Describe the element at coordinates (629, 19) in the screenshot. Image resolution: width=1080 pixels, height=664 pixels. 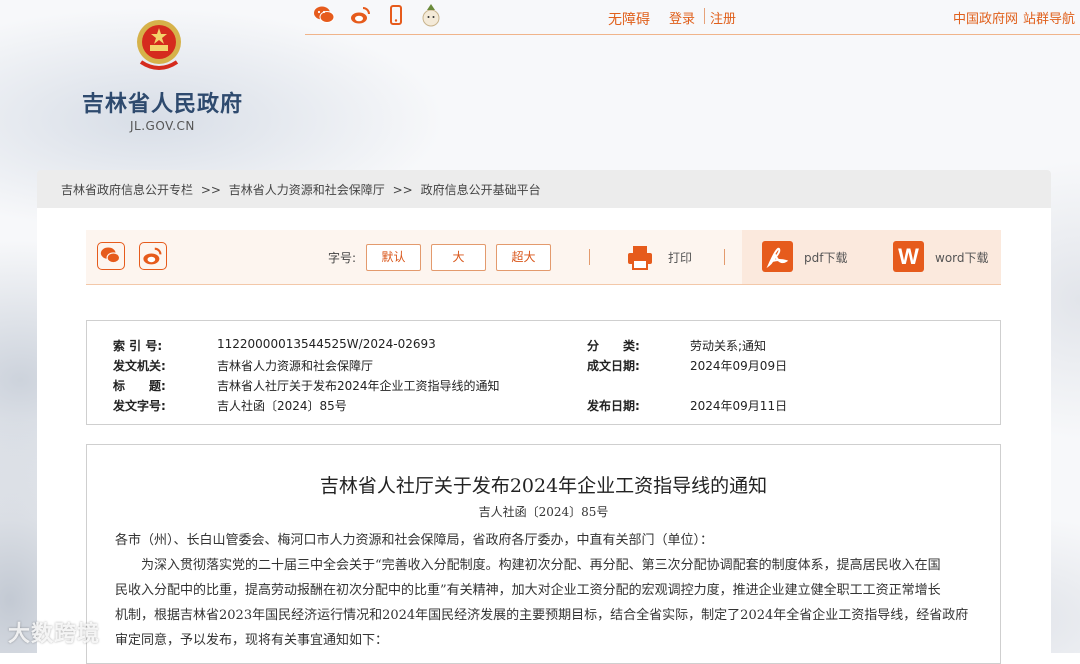
I see `accessibility-link: 无障碍` at that location.